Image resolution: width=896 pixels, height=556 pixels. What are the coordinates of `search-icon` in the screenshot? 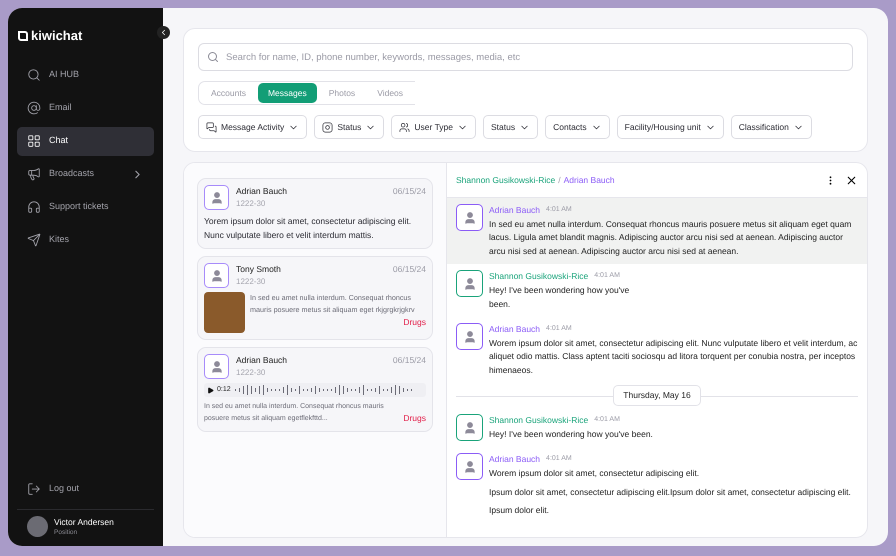 It's located at (213, 57).